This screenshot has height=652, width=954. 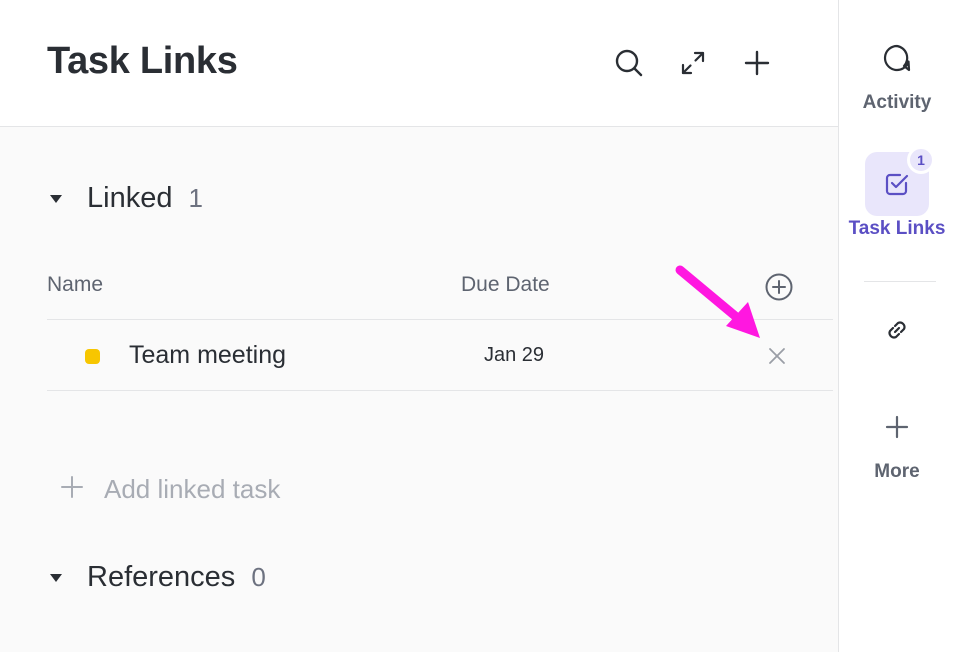 What do you see at coordinates (777, 356) in the screenshot?
I see `remove-link-button` at bounding box center [777, 356].